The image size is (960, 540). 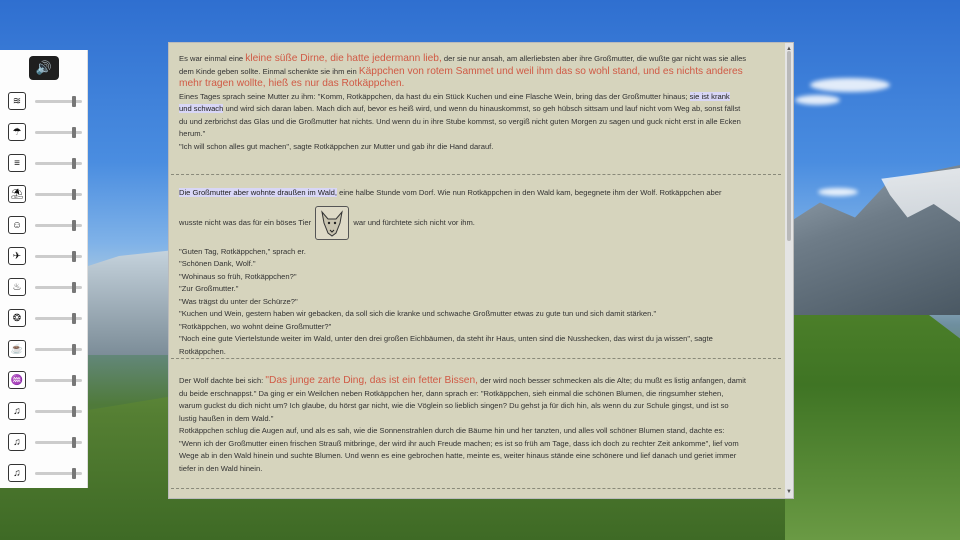 I want to click on mixer-track: ☂, so click(x=43, y=133).